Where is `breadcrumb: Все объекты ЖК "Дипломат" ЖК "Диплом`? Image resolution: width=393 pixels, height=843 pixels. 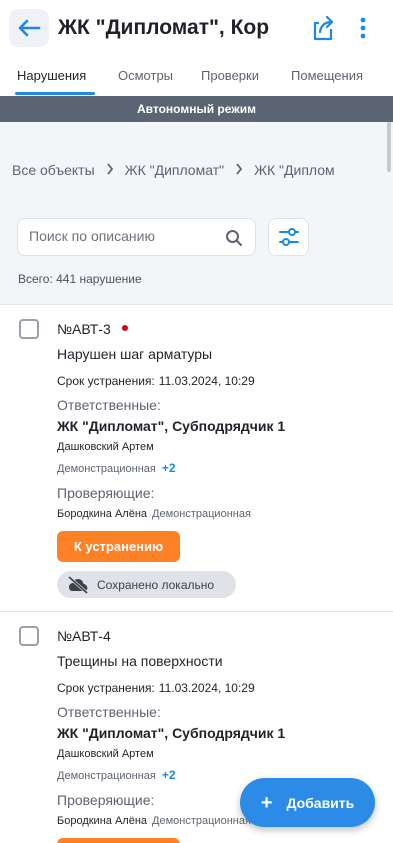 breadcrumb: Все объекты ЖК "Дипломат" ЖК "Диплом is located at coordinates (173, 170).